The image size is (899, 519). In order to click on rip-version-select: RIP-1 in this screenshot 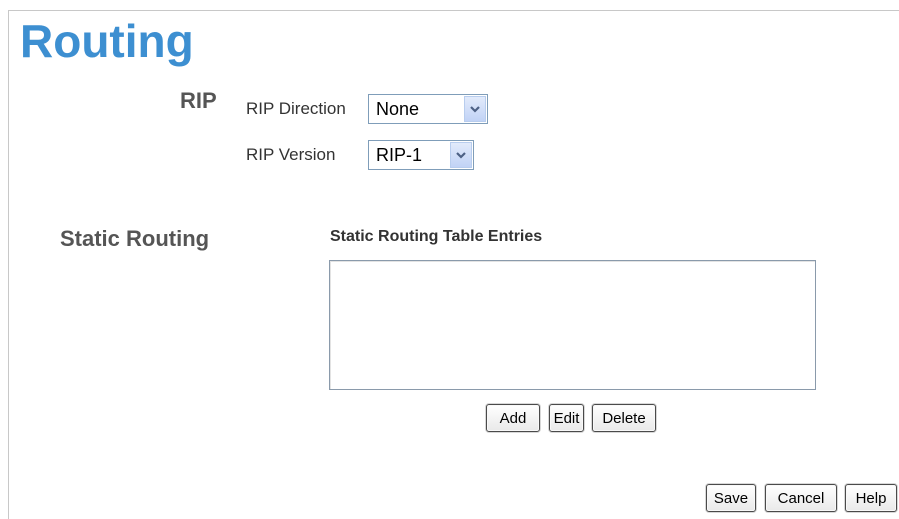, I will do `click(421, 155)`.